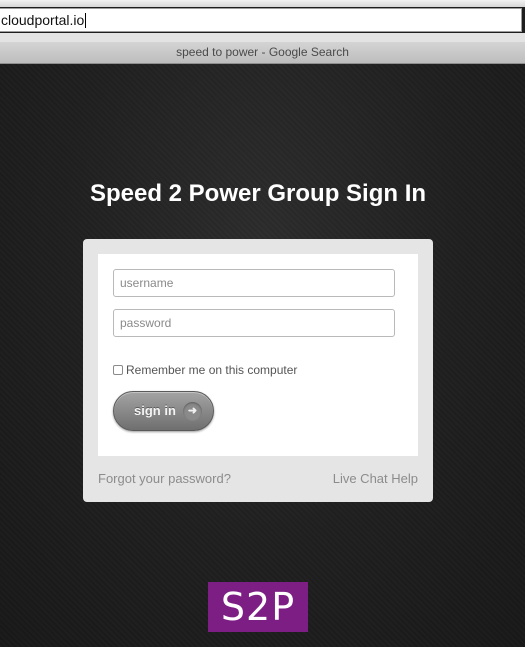 This screenshot has width=525, height=647. Describe the element at coordinates (192, 411) in the screenshot. I see `arrow-right-icon: ➜` at that location.